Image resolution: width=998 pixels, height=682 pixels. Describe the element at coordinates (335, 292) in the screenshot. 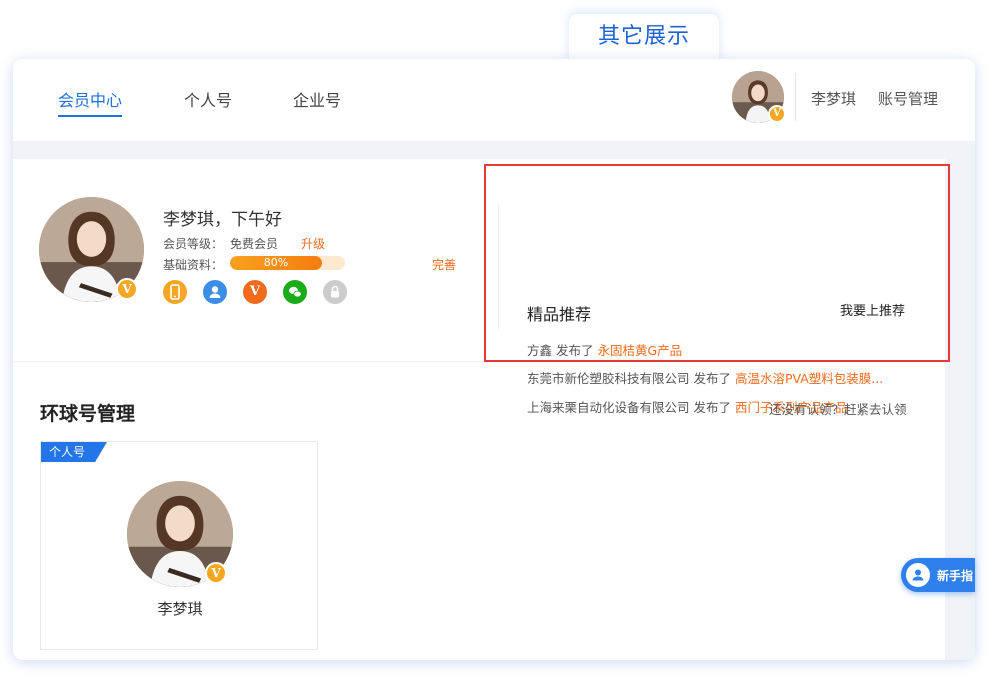

I see `lock-icon` at that location.